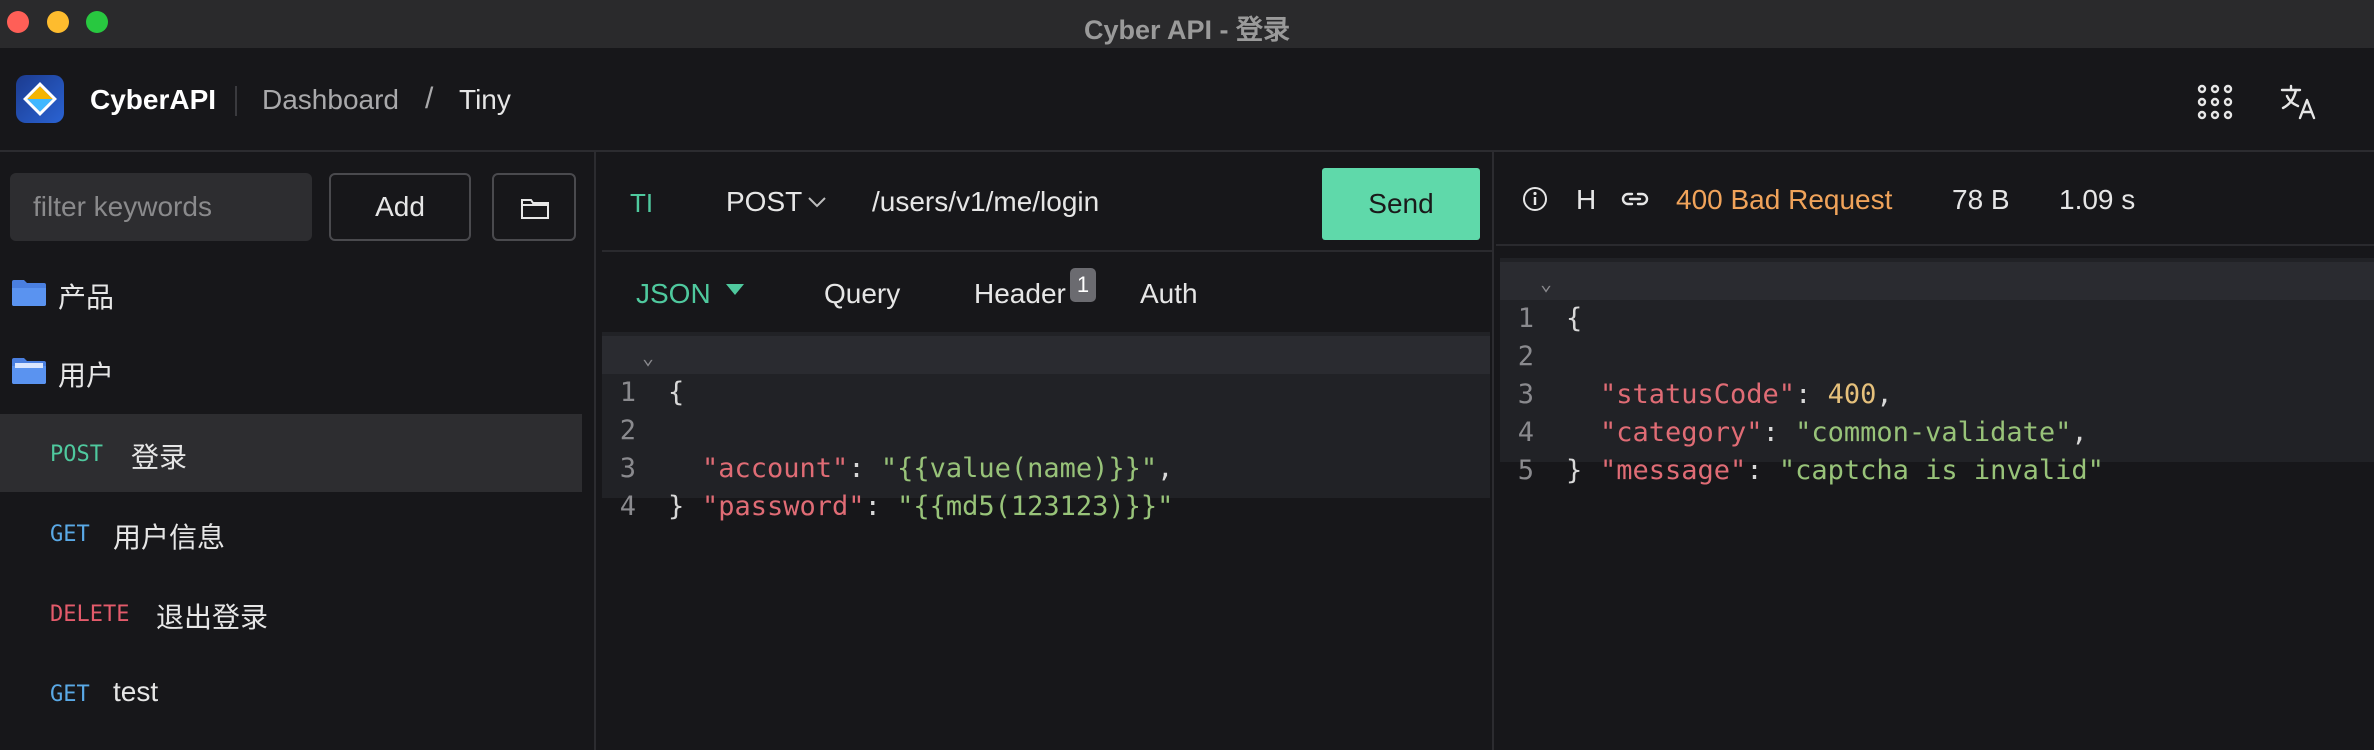  I want to click on add-button: Add, so click(400, 207).